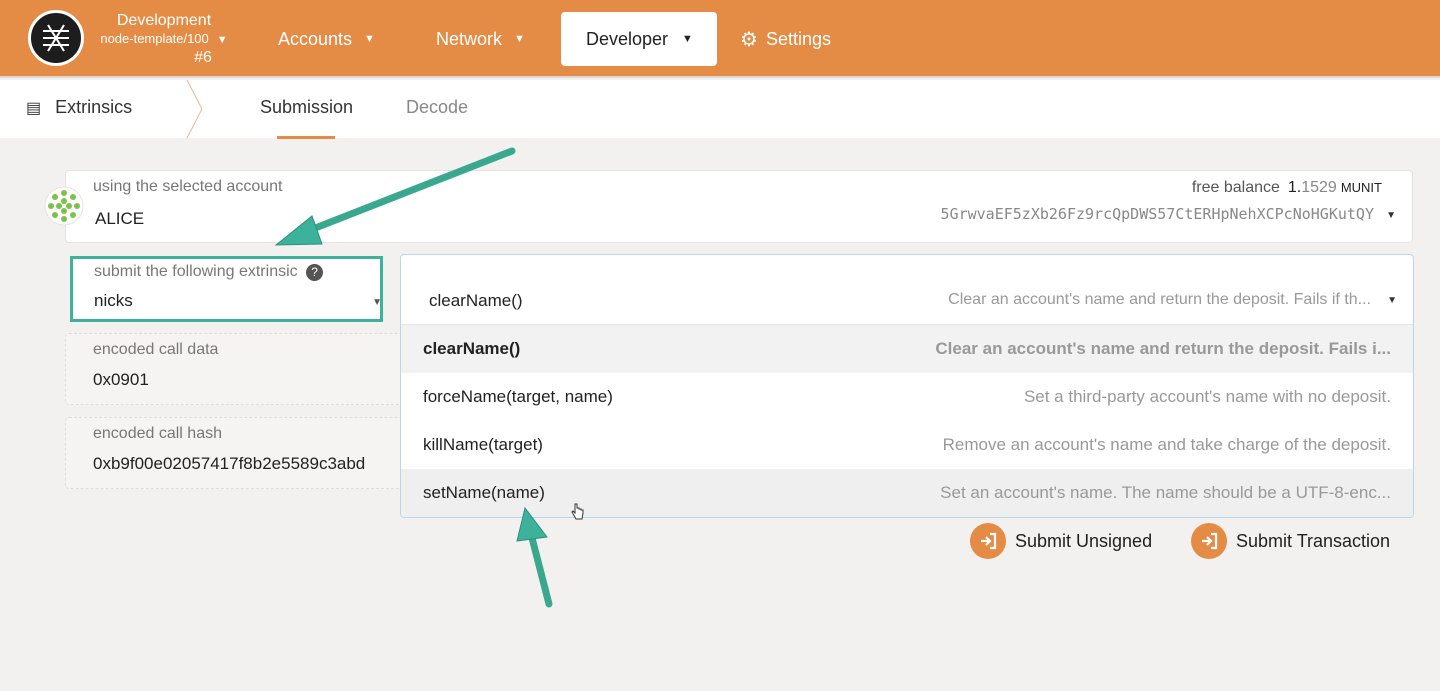  What do you see at coordinates (1313, 540) in the screenshot?
I see `submit-transaction-label: Submit Transaction` at bounding box center [1313, 540].